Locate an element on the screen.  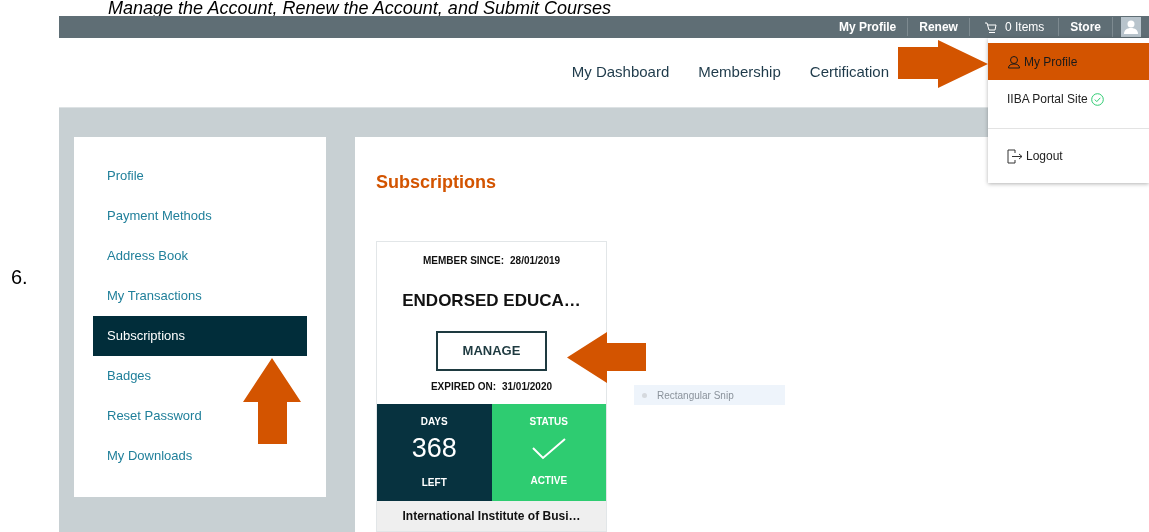
manage-button: MANAGE is located at coordinates (491, 350).